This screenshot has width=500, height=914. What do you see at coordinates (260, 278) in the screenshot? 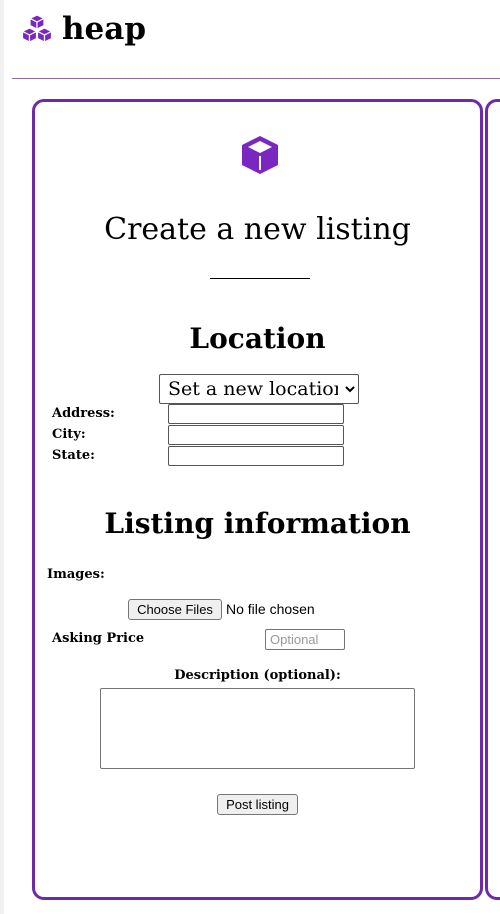
I see `title-underline` at bounding box center [260, 278].